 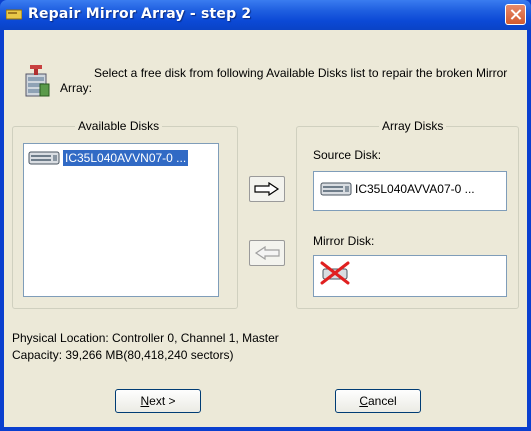 I want to click on cancel-button: Cancel, so click(x=378, y=401).